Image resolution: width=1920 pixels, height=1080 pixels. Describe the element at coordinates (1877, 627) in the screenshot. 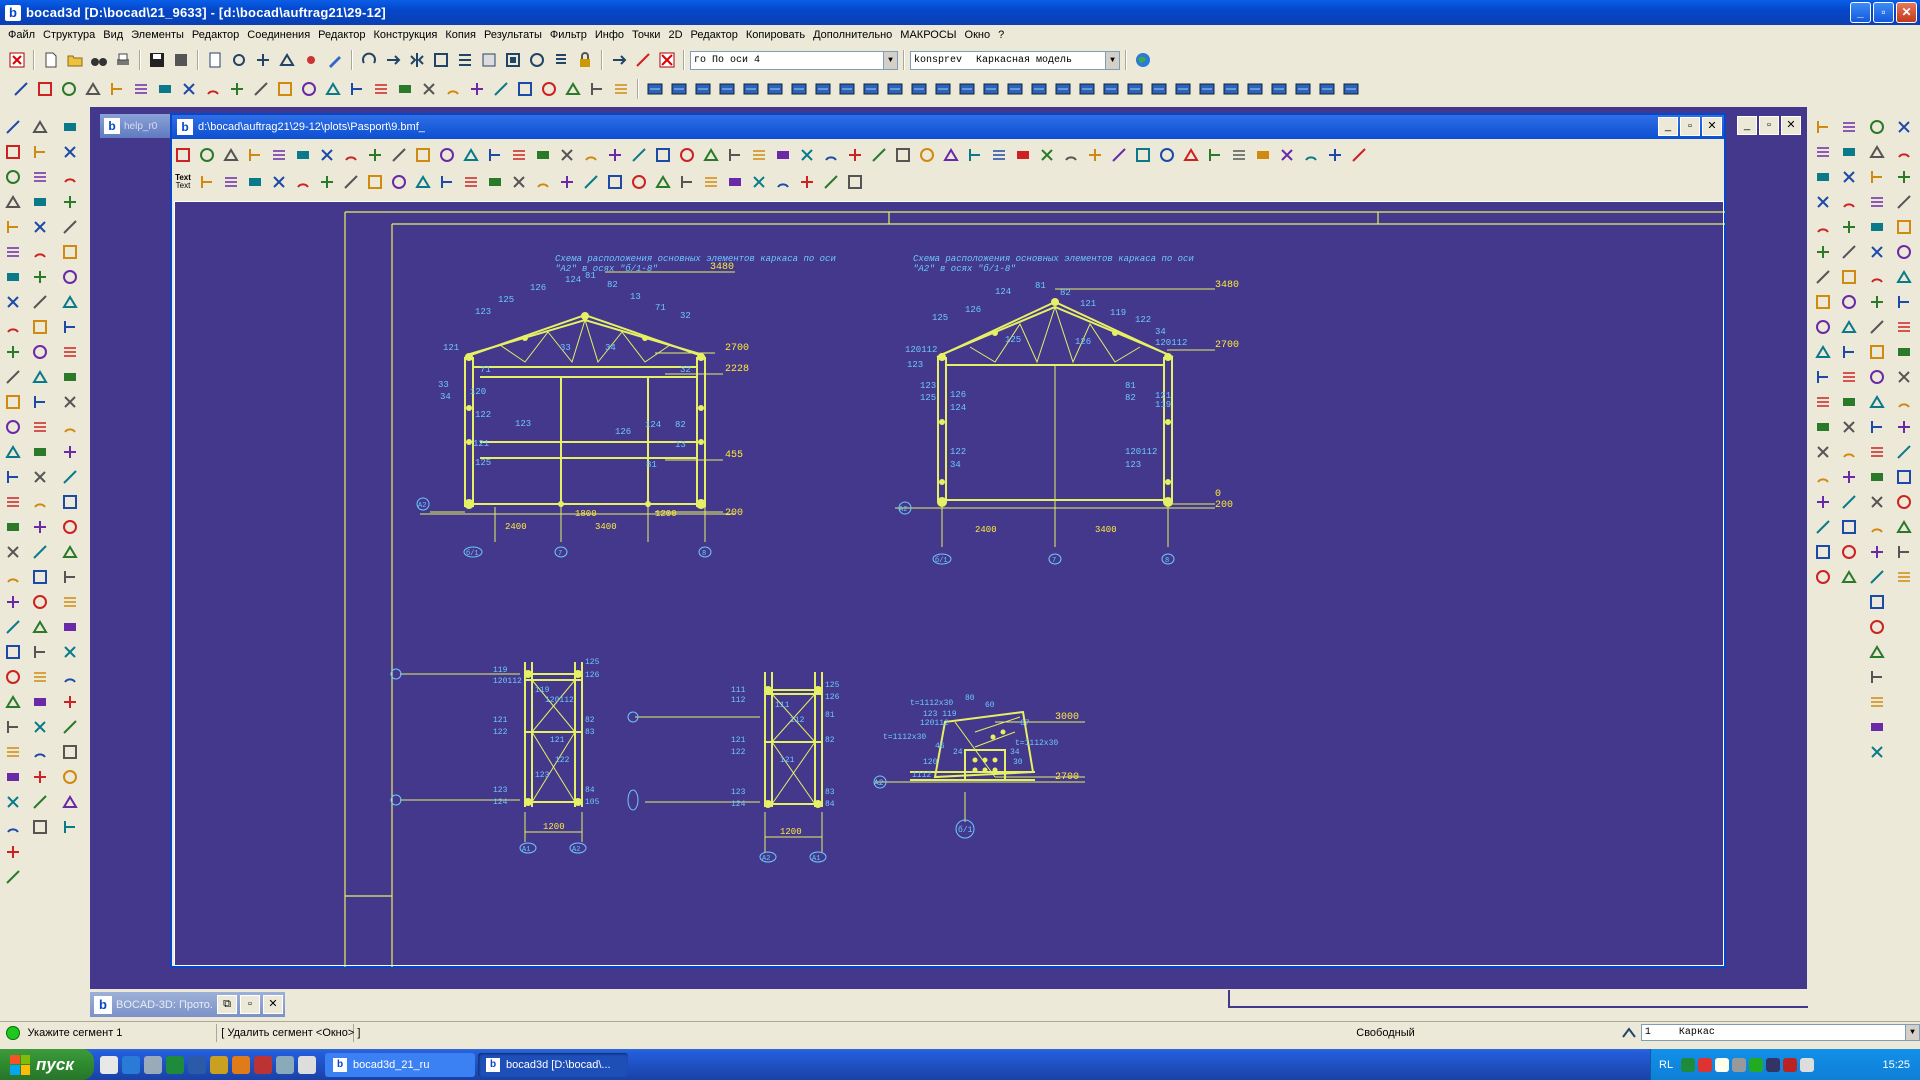

I see `right3-tool-21-icon` at that location.